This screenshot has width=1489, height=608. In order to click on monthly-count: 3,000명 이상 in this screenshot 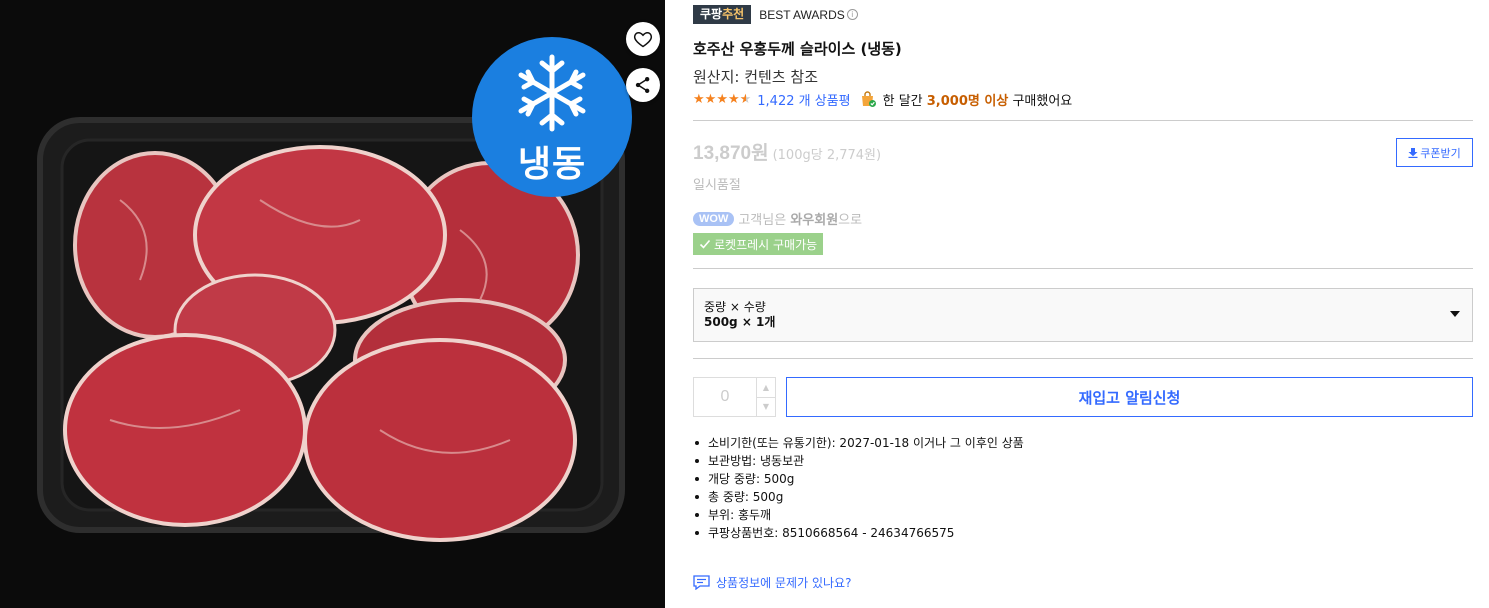, I will do `click(967, 101)`.